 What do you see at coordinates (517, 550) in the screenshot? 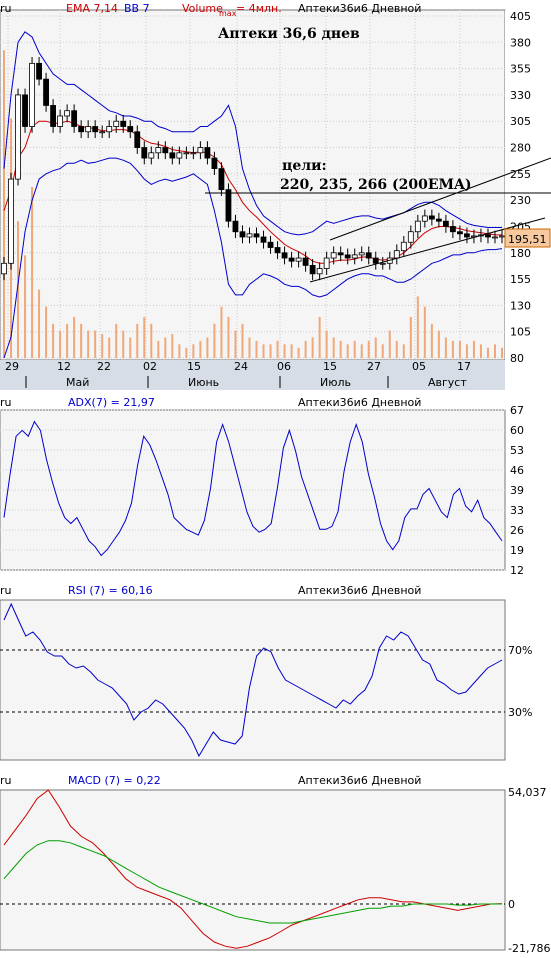
I see `adx-tick-label: 19` at bounding box center [517, 550].